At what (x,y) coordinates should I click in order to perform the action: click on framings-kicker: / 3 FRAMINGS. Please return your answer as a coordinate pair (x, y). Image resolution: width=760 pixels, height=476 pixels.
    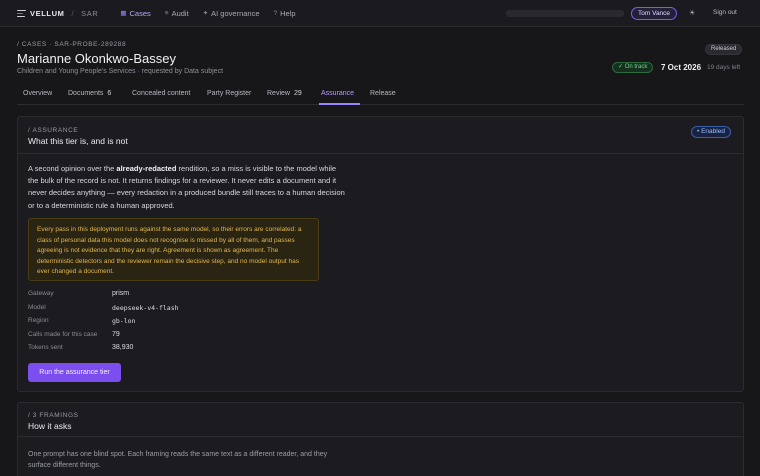
    Looking at the image, I should click on (53, 415).